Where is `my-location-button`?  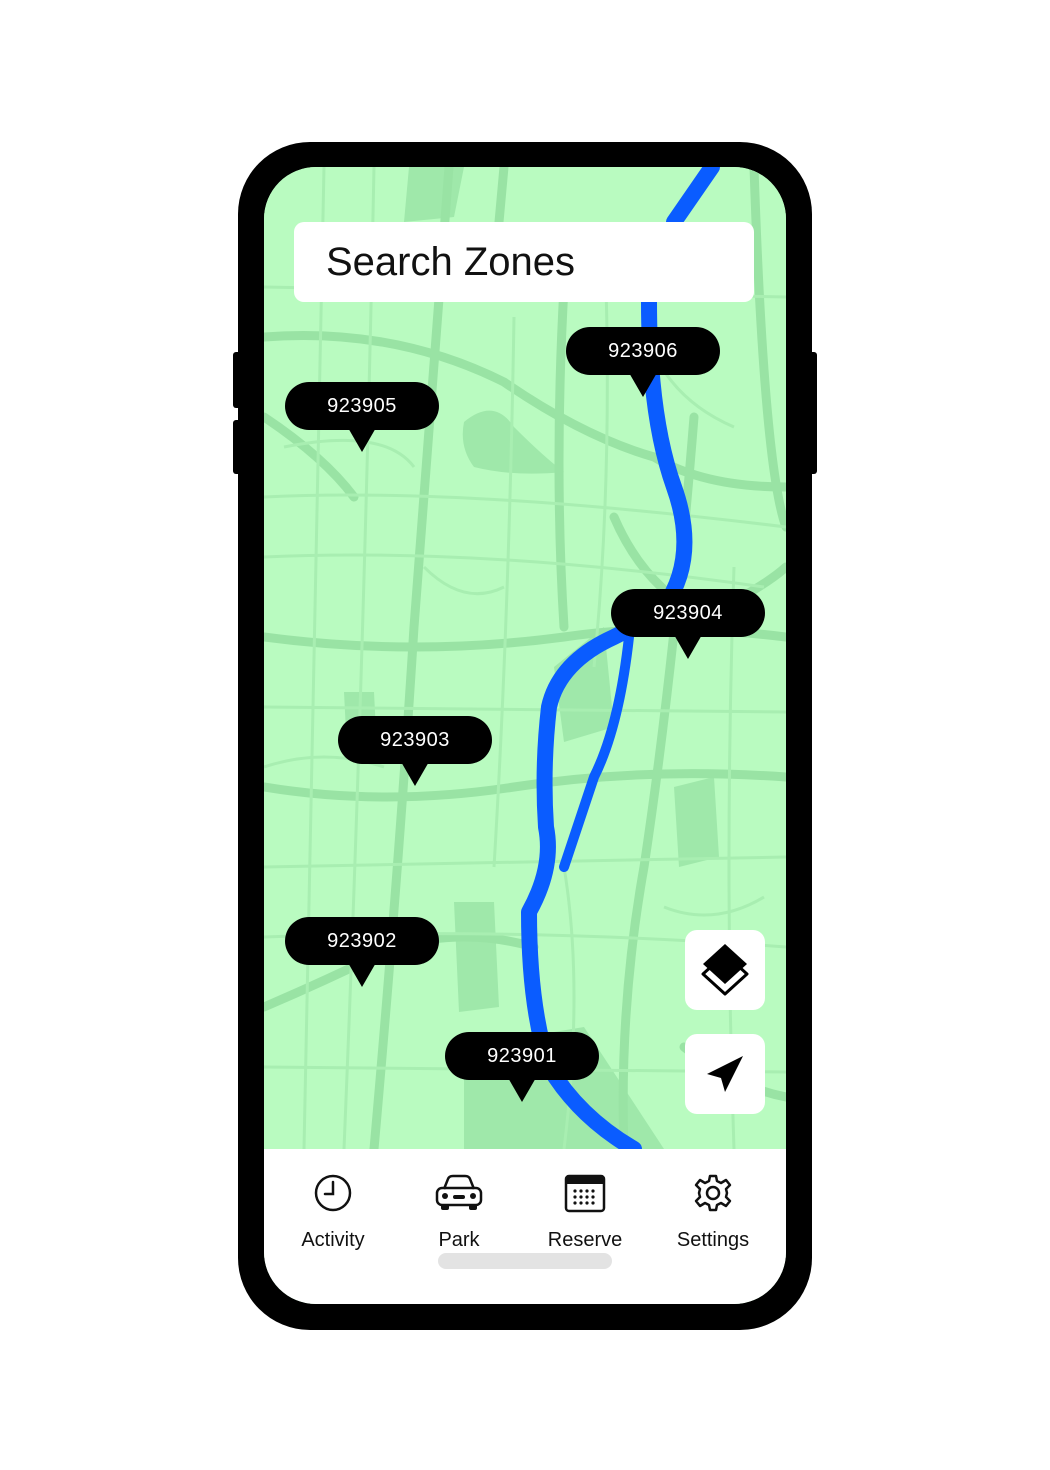 my-location-button is located at coordinates (725, 1074).